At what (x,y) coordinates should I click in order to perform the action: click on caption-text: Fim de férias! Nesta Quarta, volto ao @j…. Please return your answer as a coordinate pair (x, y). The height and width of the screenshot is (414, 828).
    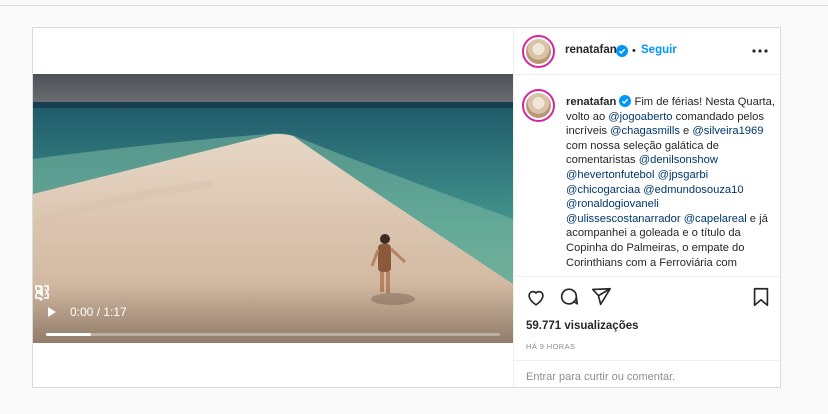
    Looking at the image, I should click on (670, 184).